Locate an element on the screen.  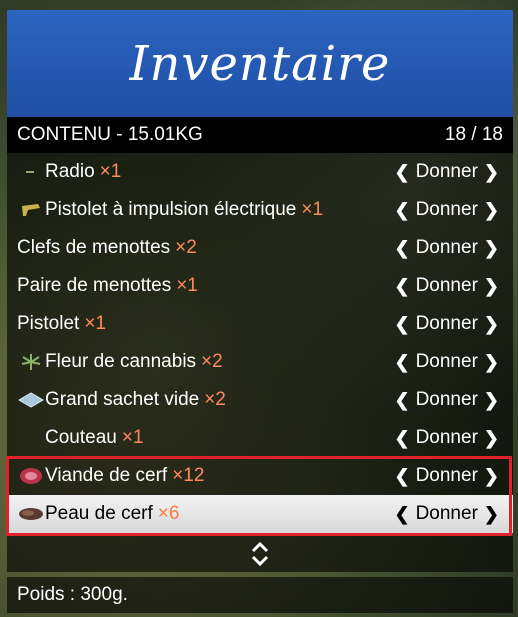
list-item: Couteau ×1 ❮ Donner ❯ is located at coordinates (260, 438).